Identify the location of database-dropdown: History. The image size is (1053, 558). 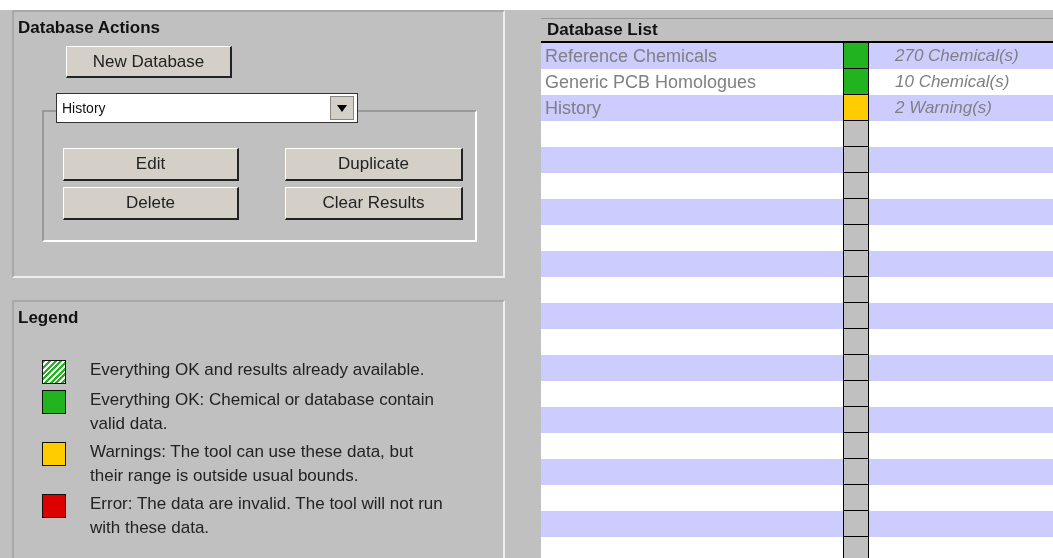
(207, 108).